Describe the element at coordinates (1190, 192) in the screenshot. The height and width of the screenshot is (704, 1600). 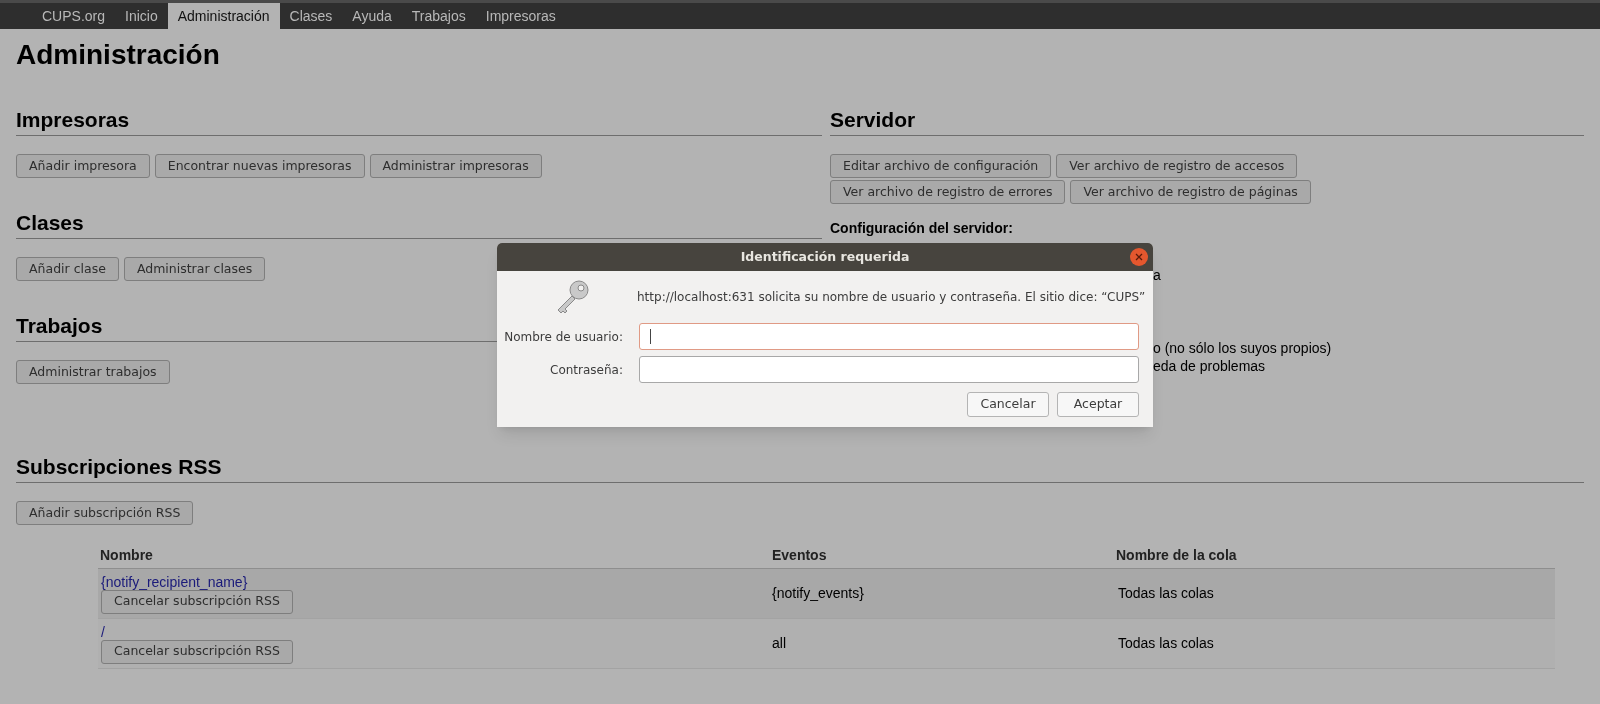
I see `page-button: Ver archivo de registro de páginas` at that location.